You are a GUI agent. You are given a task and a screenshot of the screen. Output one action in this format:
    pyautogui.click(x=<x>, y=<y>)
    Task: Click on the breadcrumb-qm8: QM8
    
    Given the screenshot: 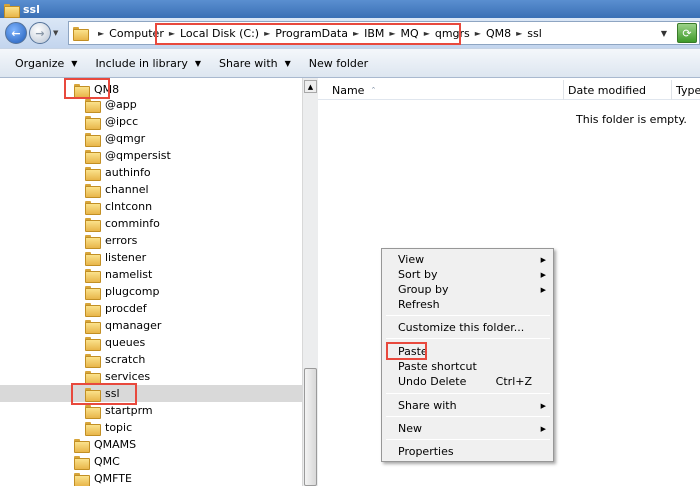 What is the action you would take?
    pyautogui.click(x=498, y=33)
    